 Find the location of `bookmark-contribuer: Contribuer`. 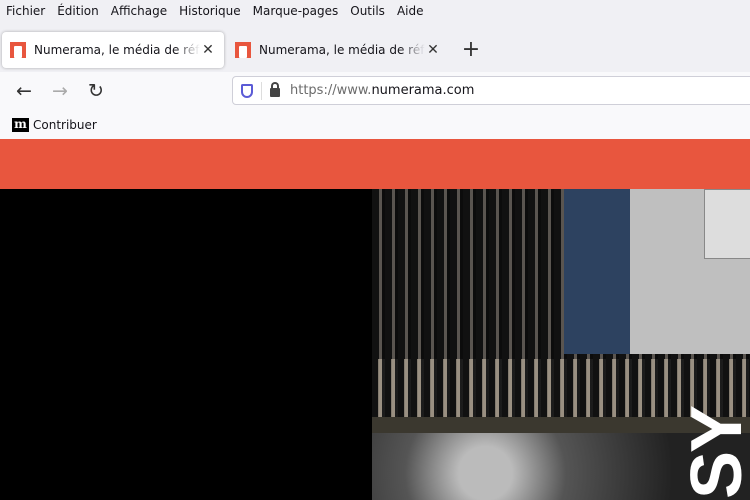

bookmark-contribuer: Contribuer is located at coordinates (65, 125).